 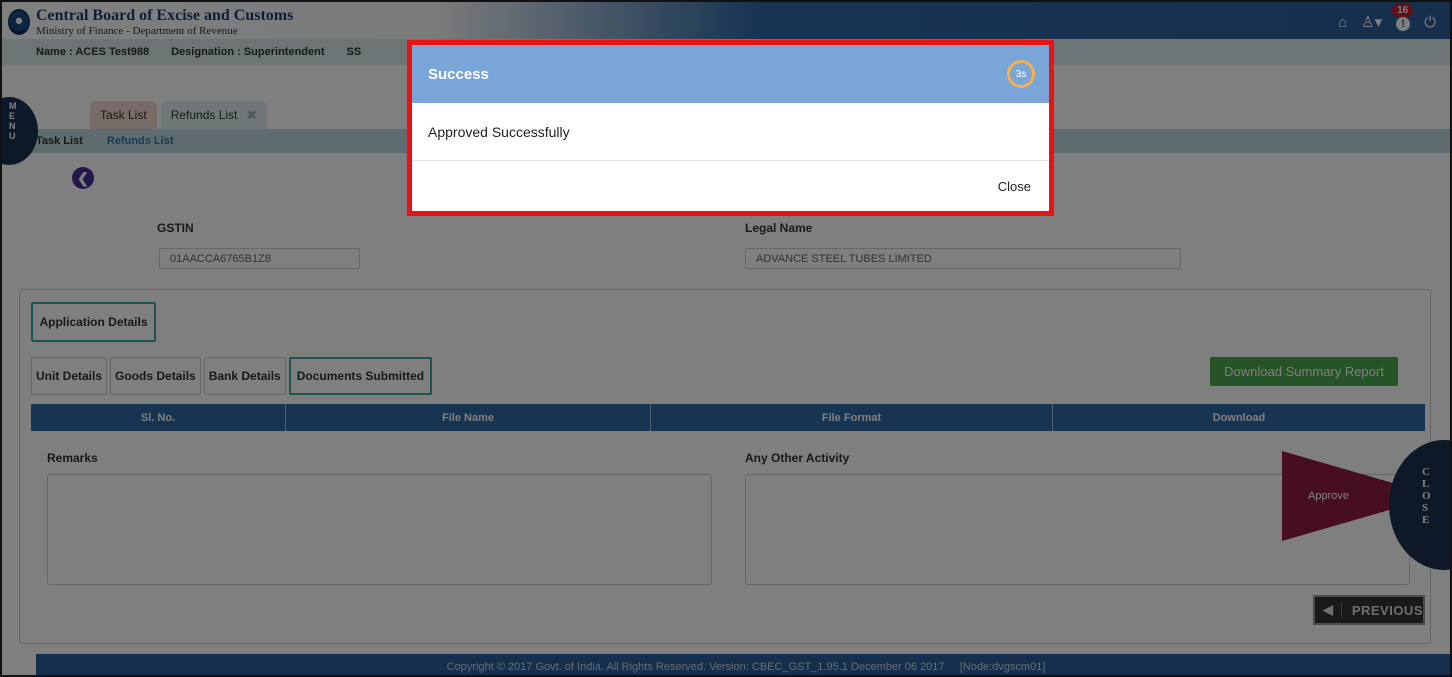 What do you see at coordinates (158, 417) in the screenshot?
I see `column-header: Sl. No.` at bounding box center [158, 417].